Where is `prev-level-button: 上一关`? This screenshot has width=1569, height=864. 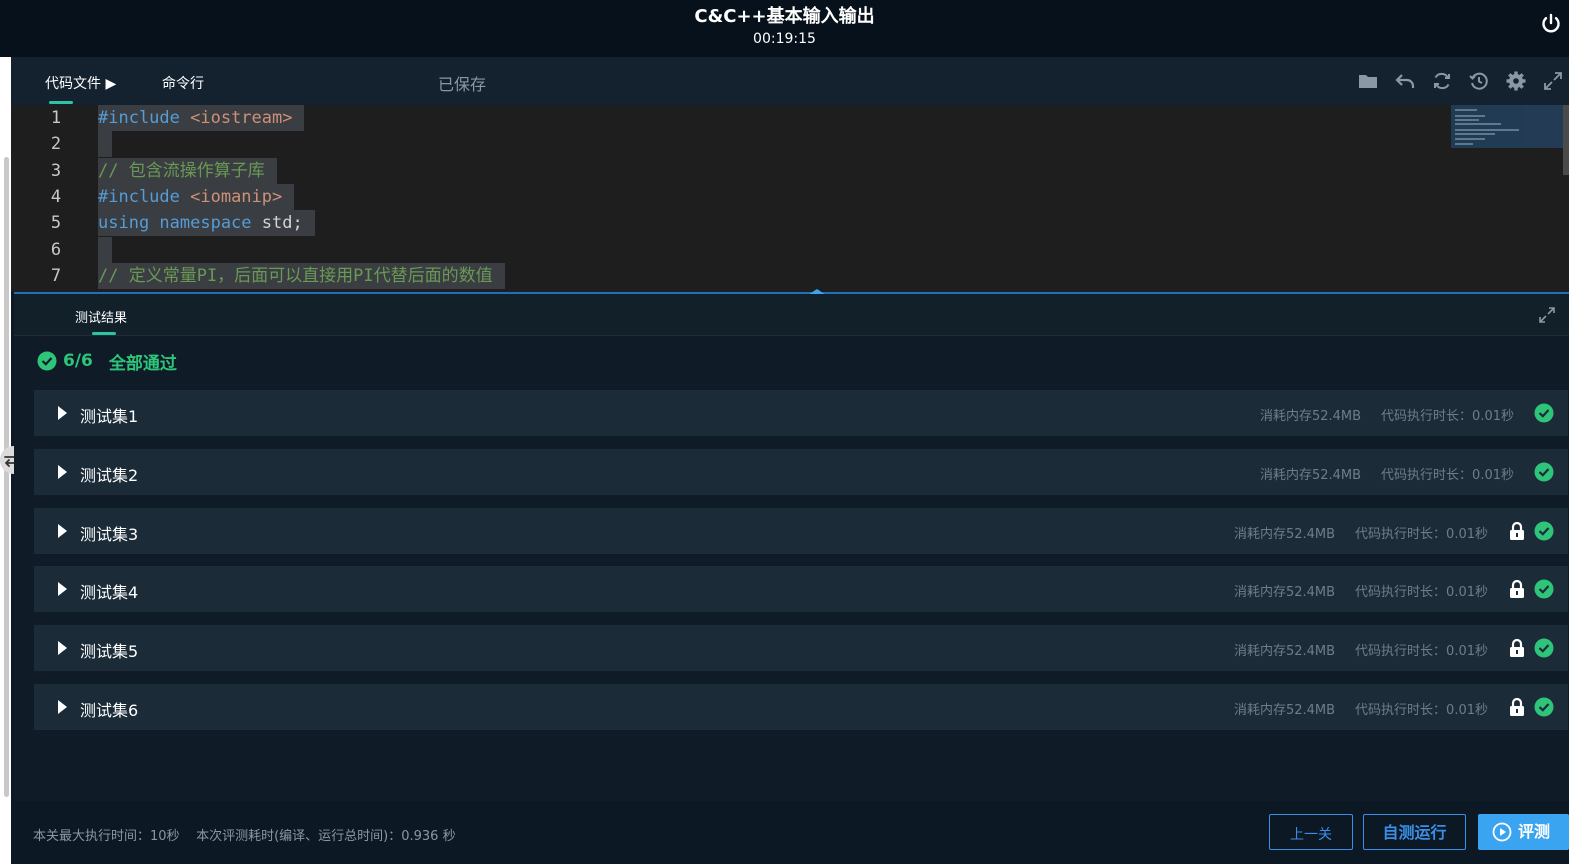 prev-level-button: 上一关 is located at coordinates (1311, 832).